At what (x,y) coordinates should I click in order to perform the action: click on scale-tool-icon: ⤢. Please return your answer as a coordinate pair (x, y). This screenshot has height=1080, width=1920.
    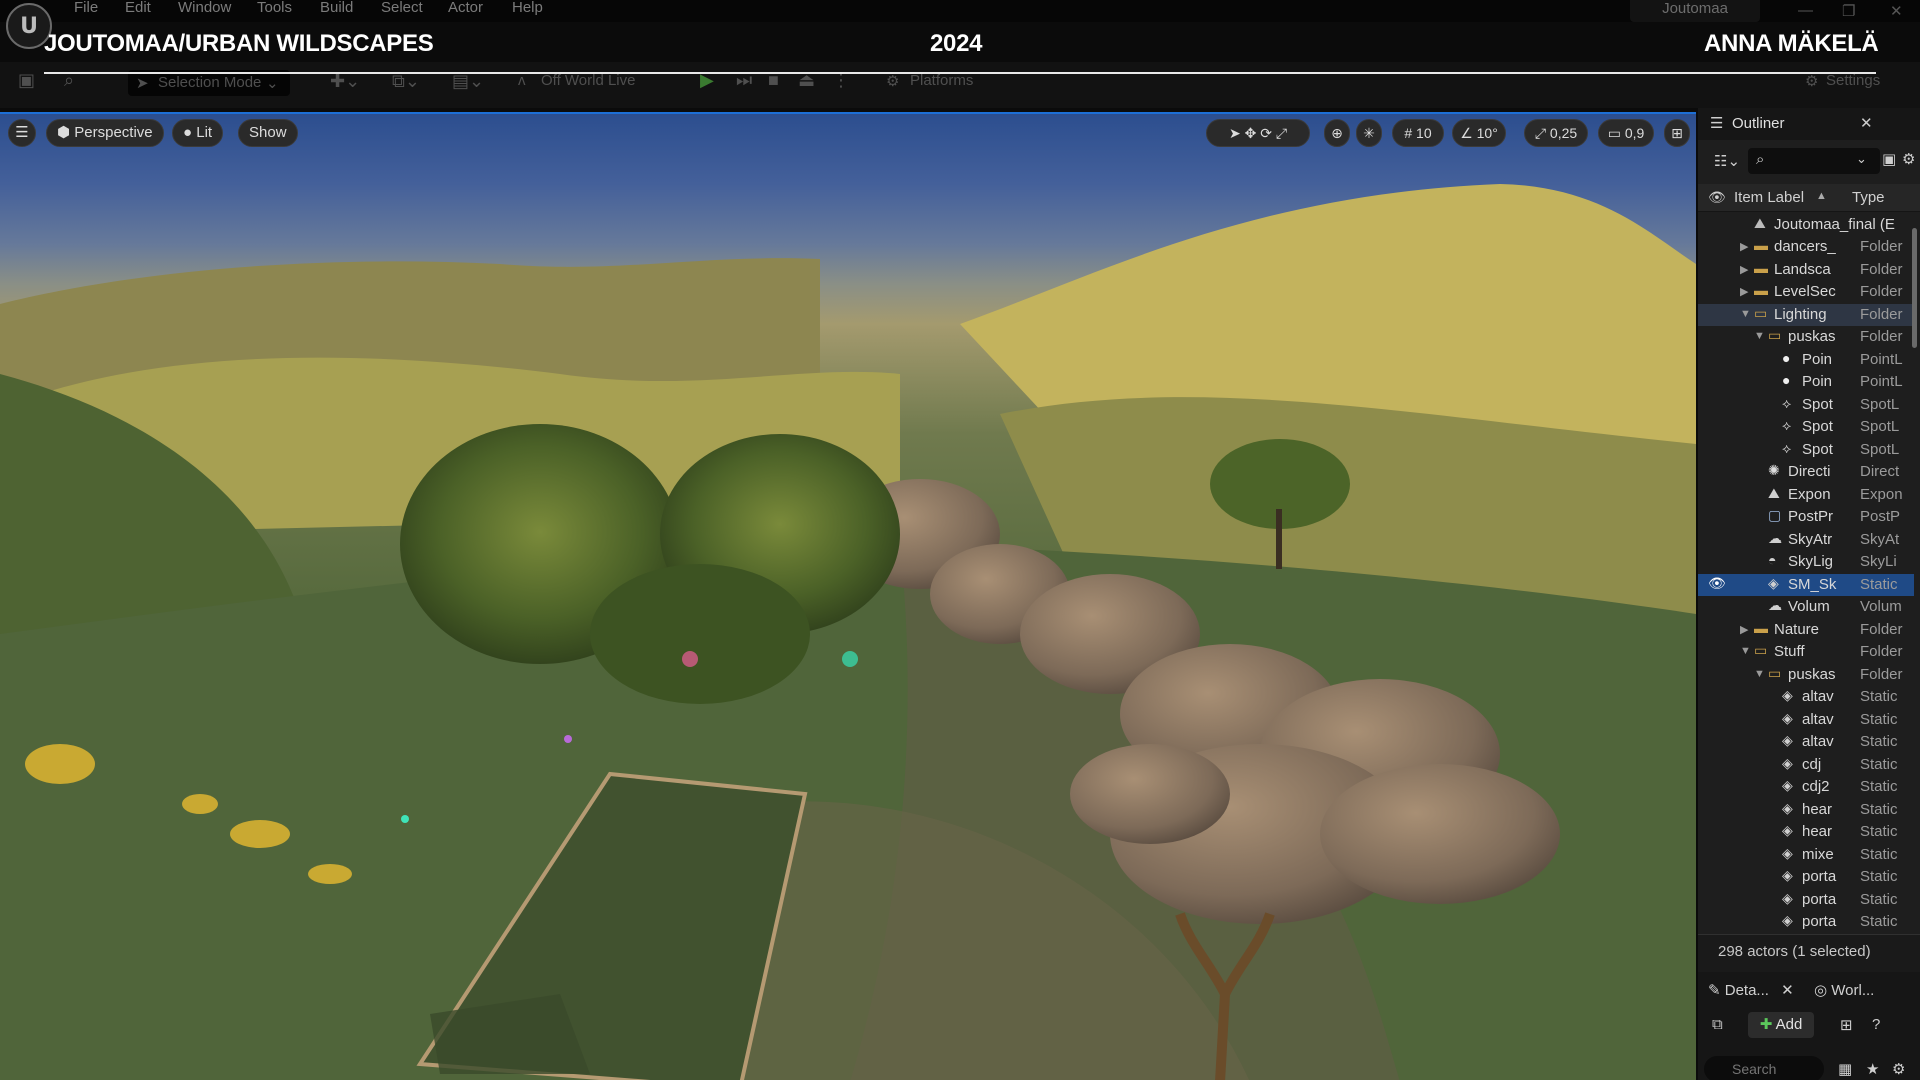
    Looking at the image, I should click on (1281, 133).